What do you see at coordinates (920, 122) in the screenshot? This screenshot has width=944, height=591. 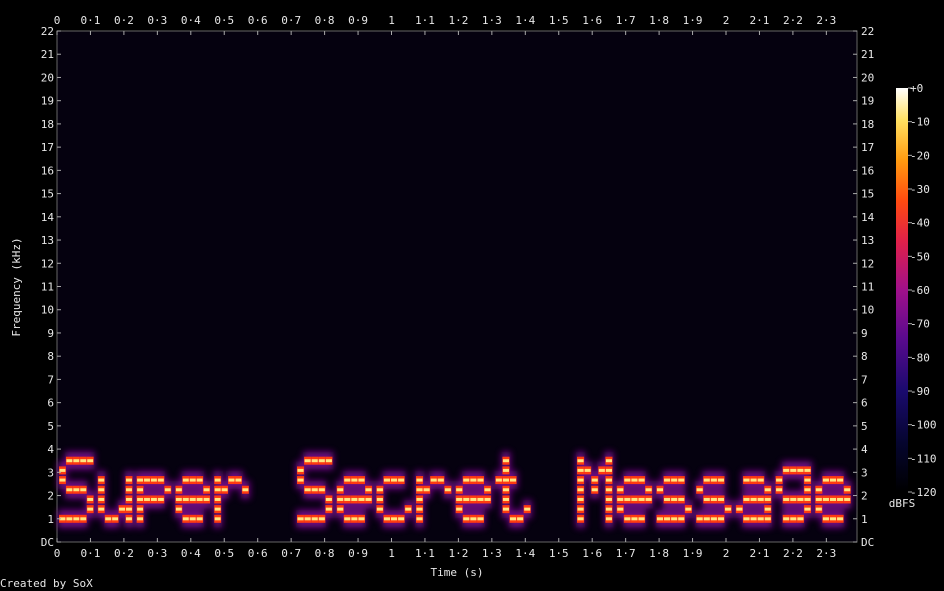 I see `colorbar-tick-label: -10` at bounding box center [920, 122].